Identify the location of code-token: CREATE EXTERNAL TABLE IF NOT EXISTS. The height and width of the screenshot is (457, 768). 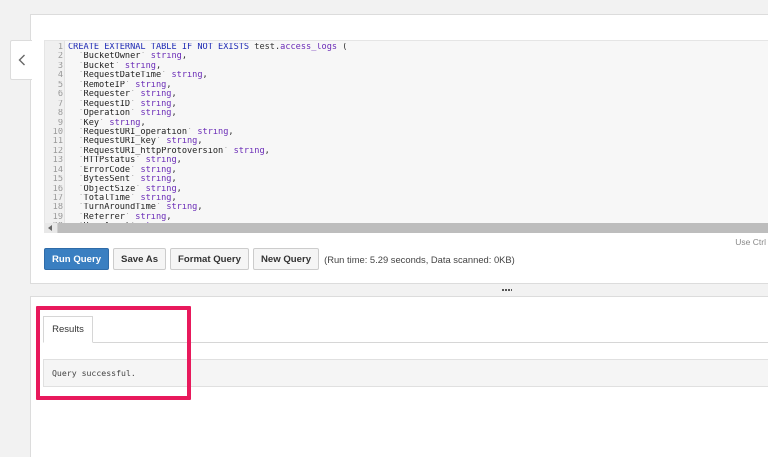
(161, 47).